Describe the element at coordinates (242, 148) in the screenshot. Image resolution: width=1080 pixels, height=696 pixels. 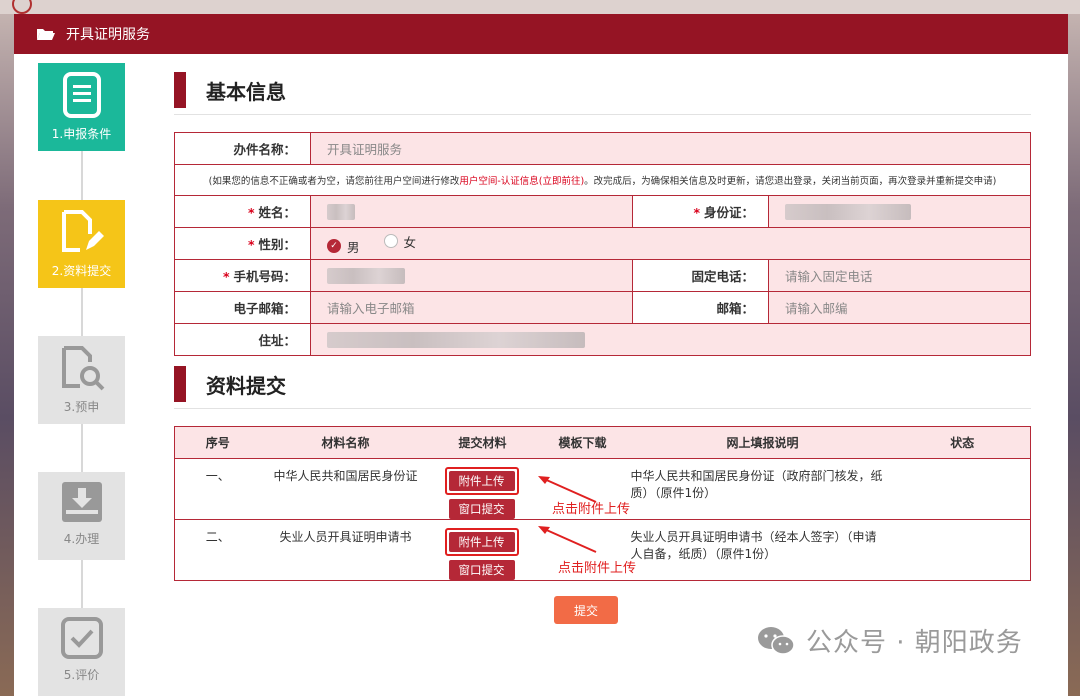
I see `service-name-label: 办件名称：` at that location.